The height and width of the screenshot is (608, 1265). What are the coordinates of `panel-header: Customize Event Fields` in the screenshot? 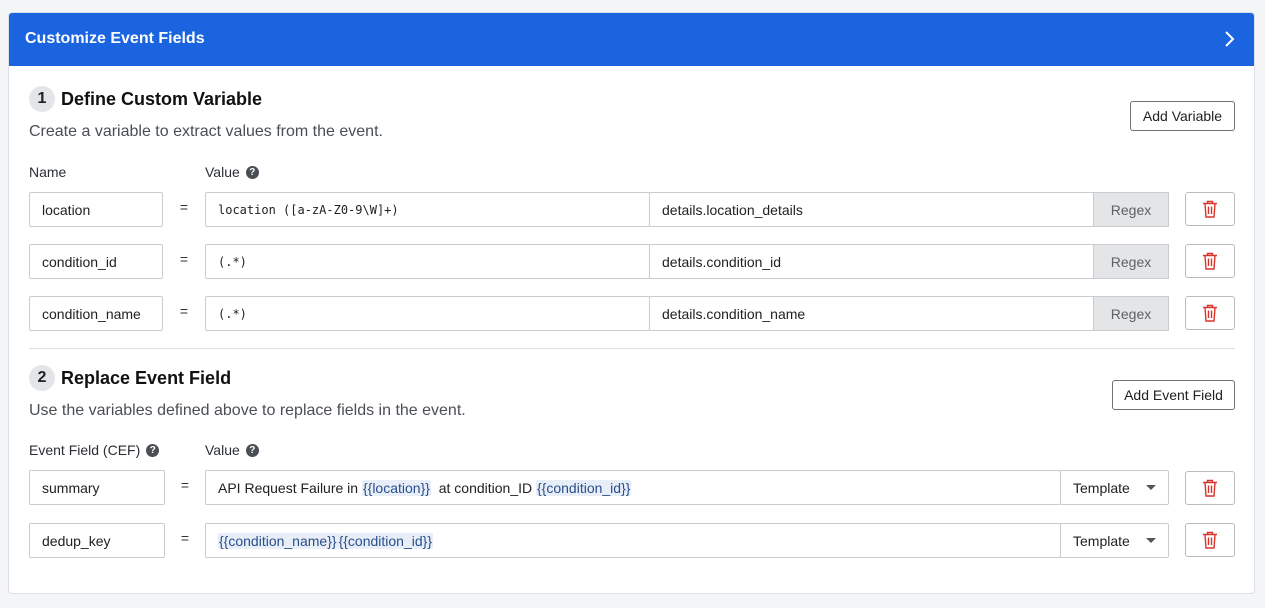 It's located at (631, 39).